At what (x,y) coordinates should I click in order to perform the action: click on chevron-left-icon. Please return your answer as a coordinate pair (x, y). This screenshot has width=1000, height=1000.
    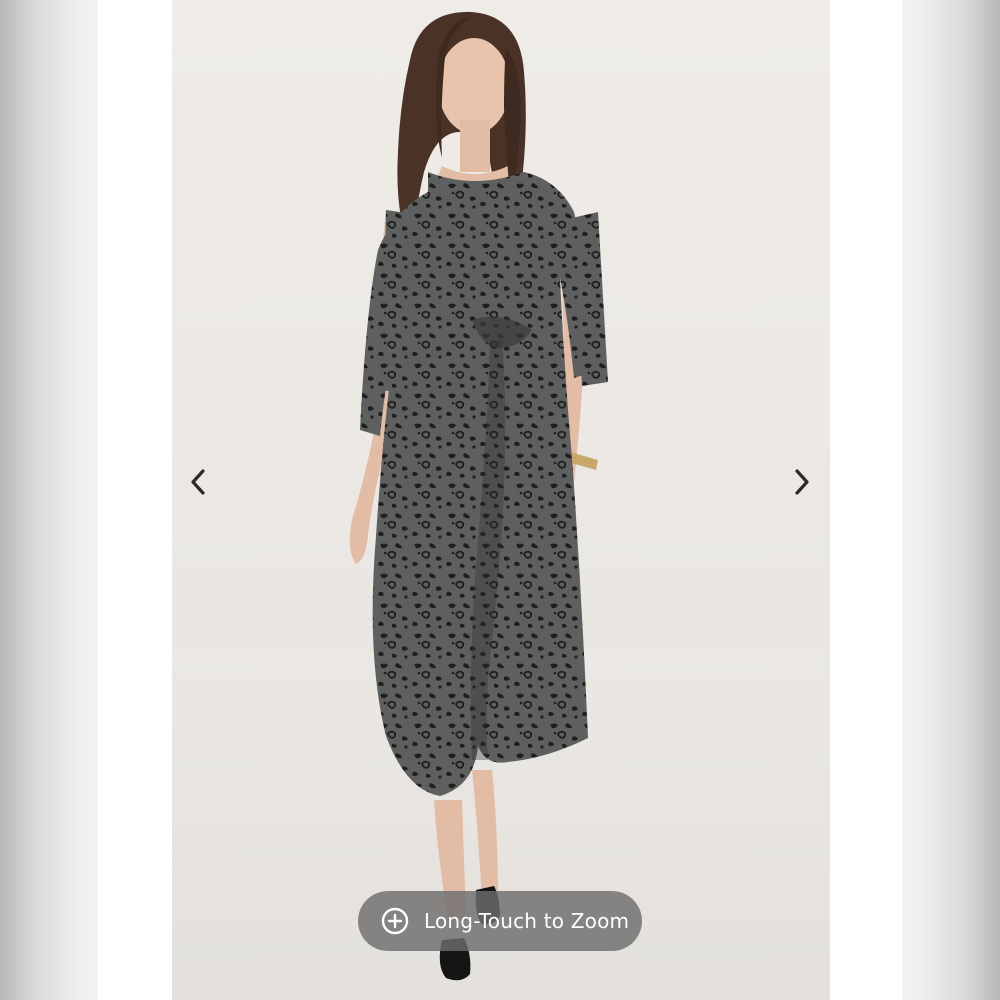
    Looking at the image, I should click on (198, 482).